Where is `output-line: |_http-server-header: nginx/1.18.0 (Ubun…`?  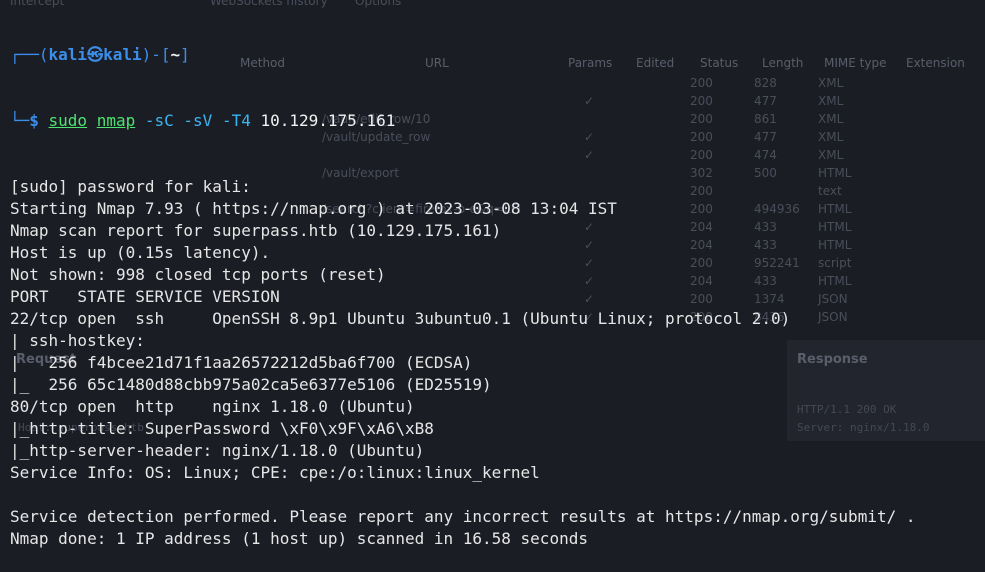 output-line: |_http-server-header: nginx/1.18.0 (Ubun… is located at coordinates (217, 450).